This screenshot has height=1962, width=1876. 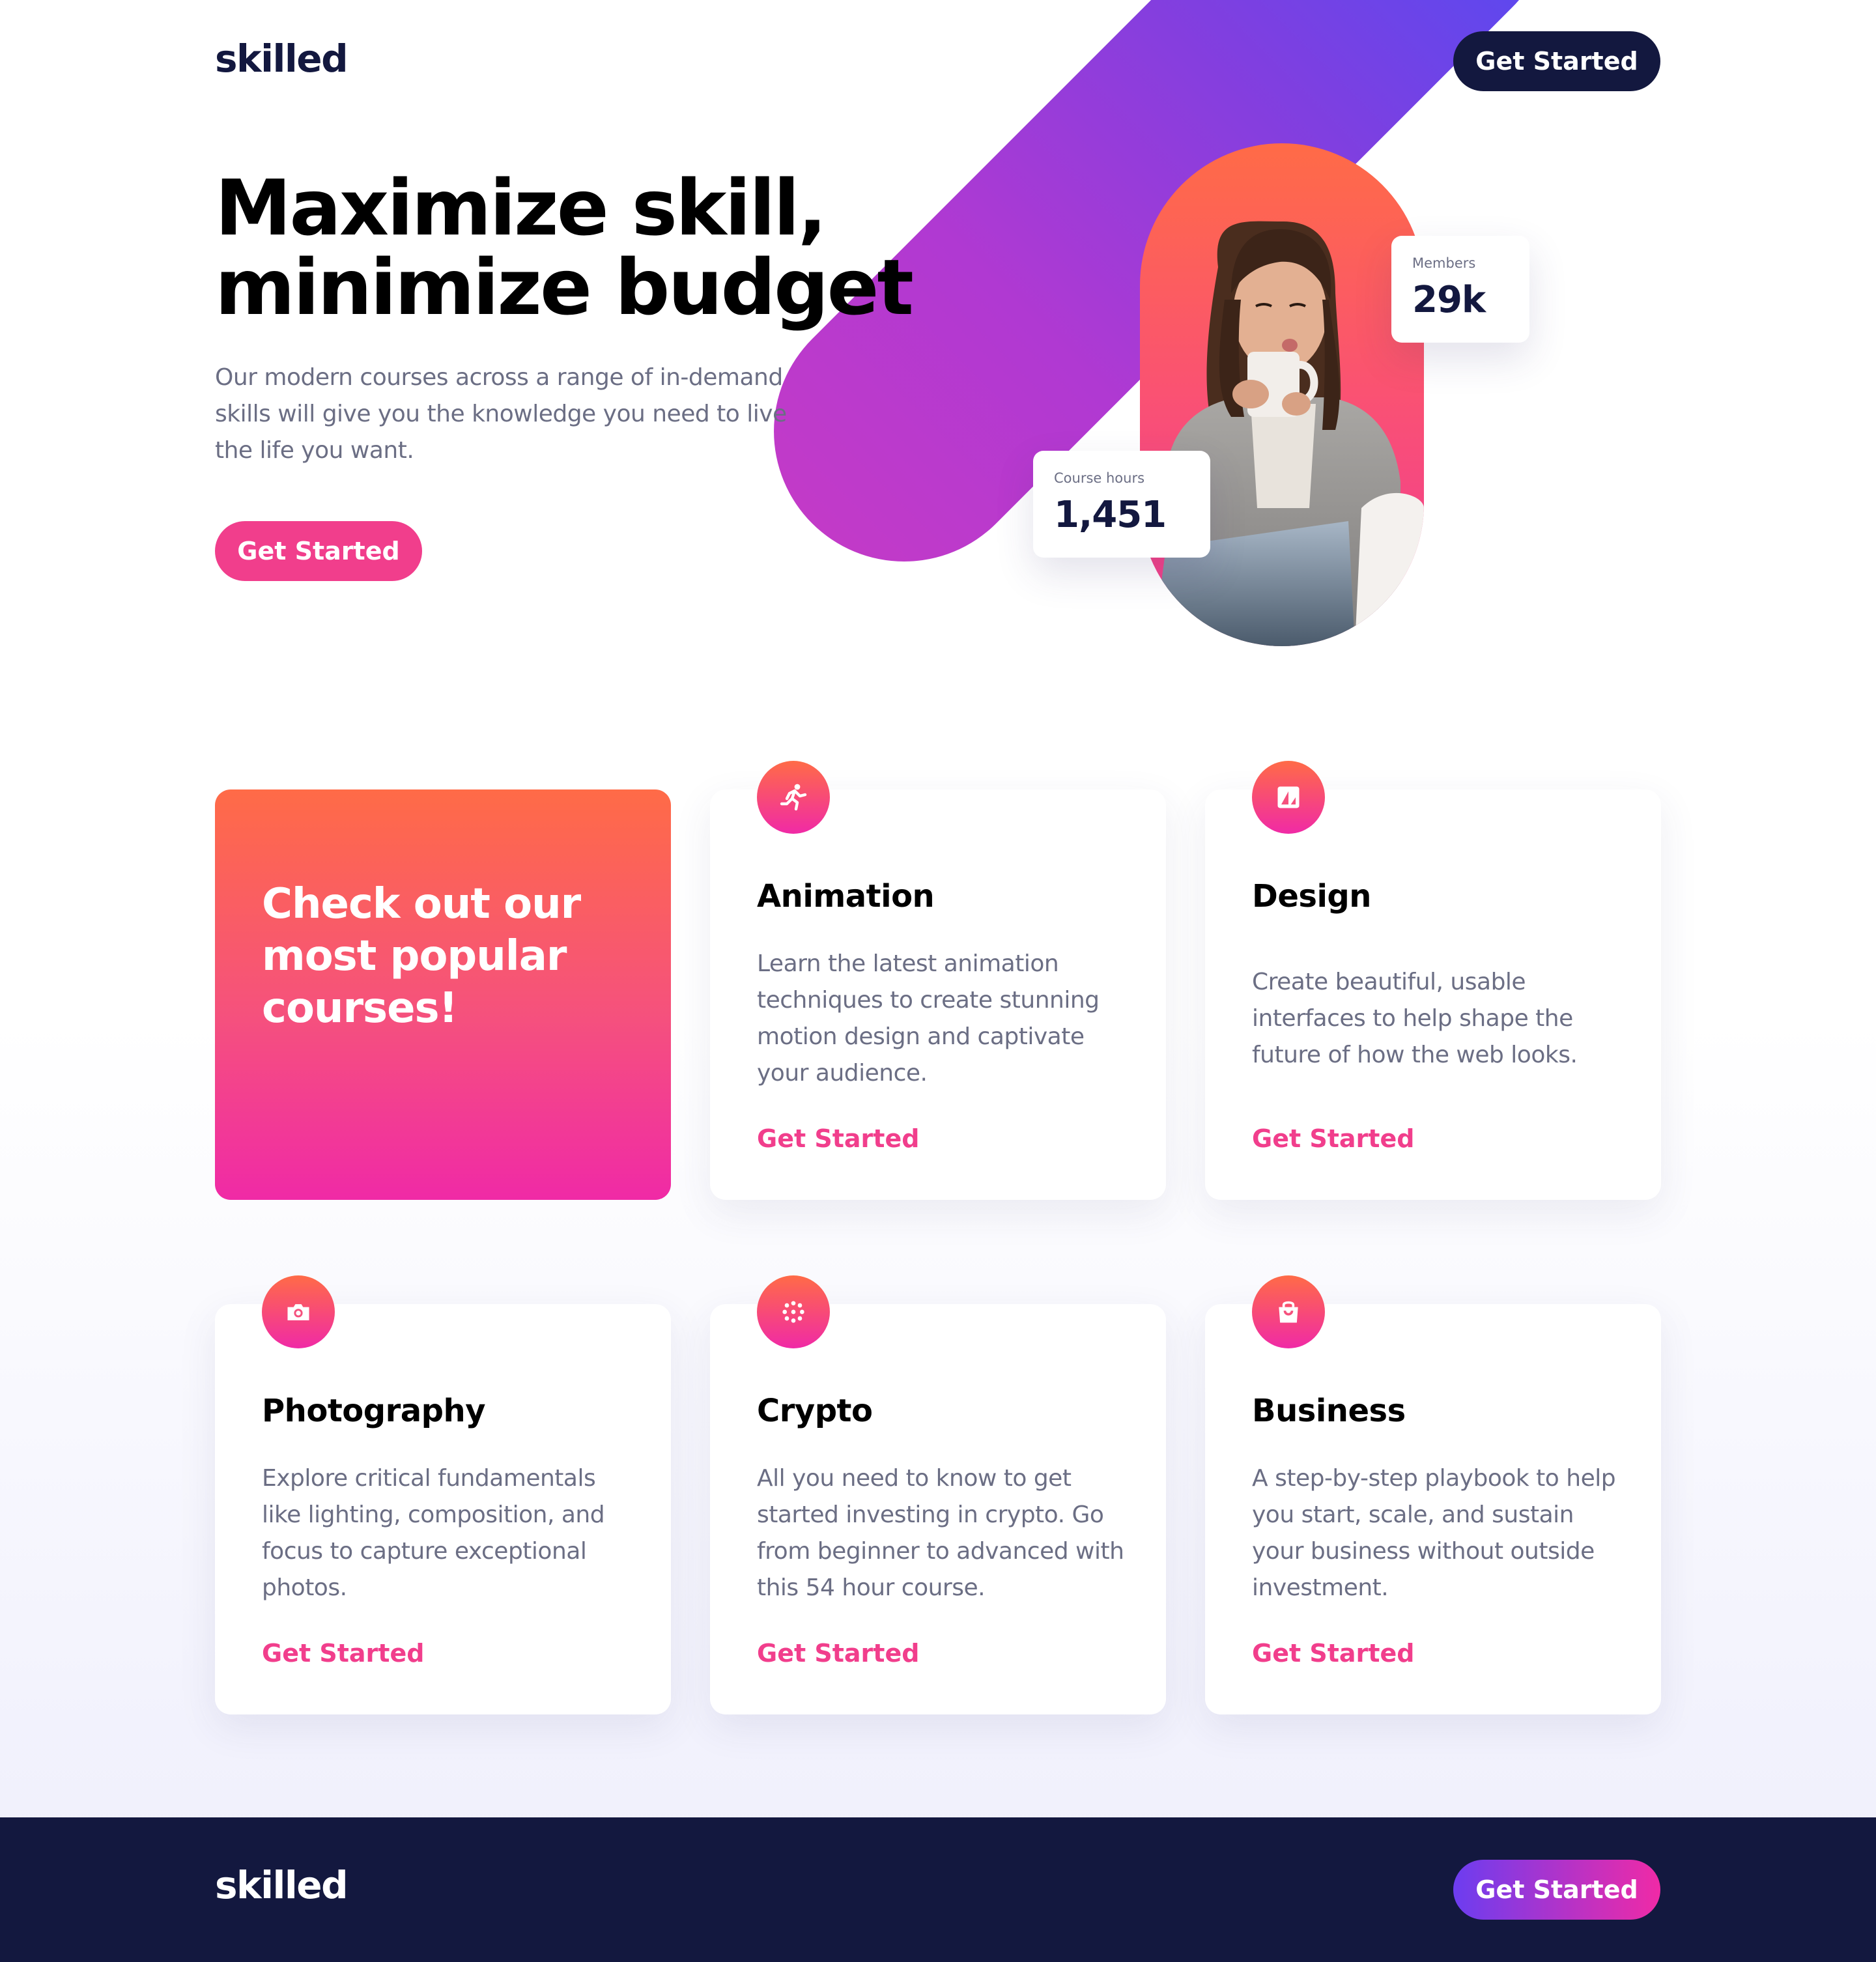 What do you see at coordinates (1329, 1411) in the screenshot?
I see `course-title: Business` at bounding box center [1329, 1411].